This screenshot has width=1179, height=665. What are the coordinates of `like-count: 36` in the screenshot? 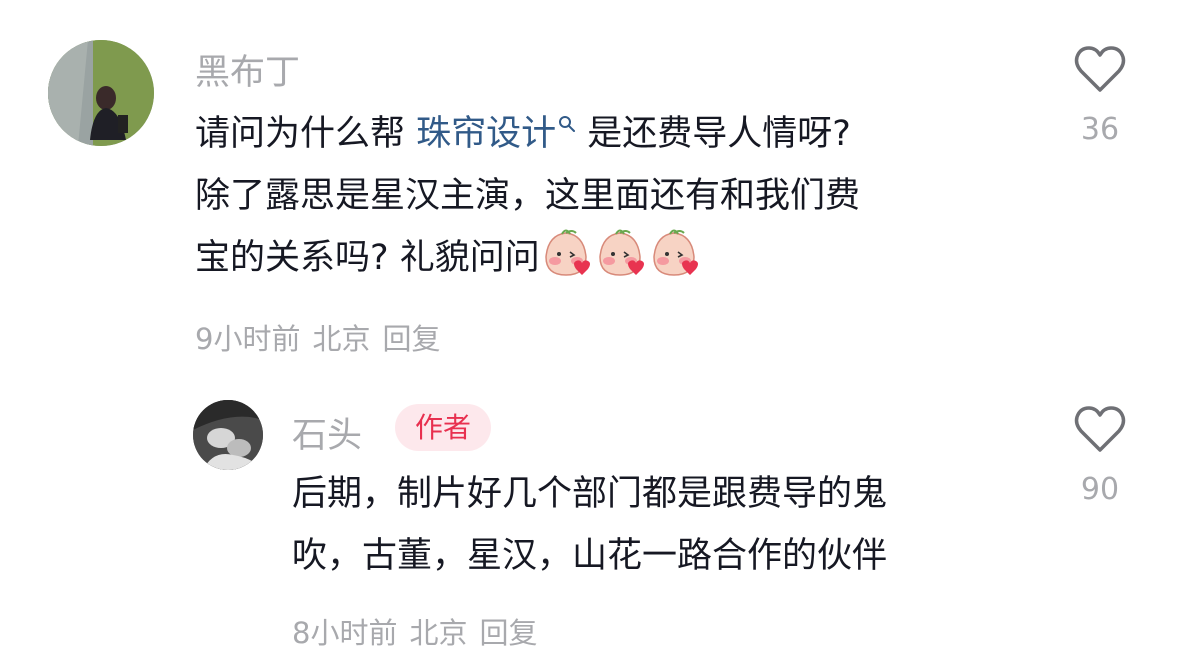 It's located at (1100, 129).